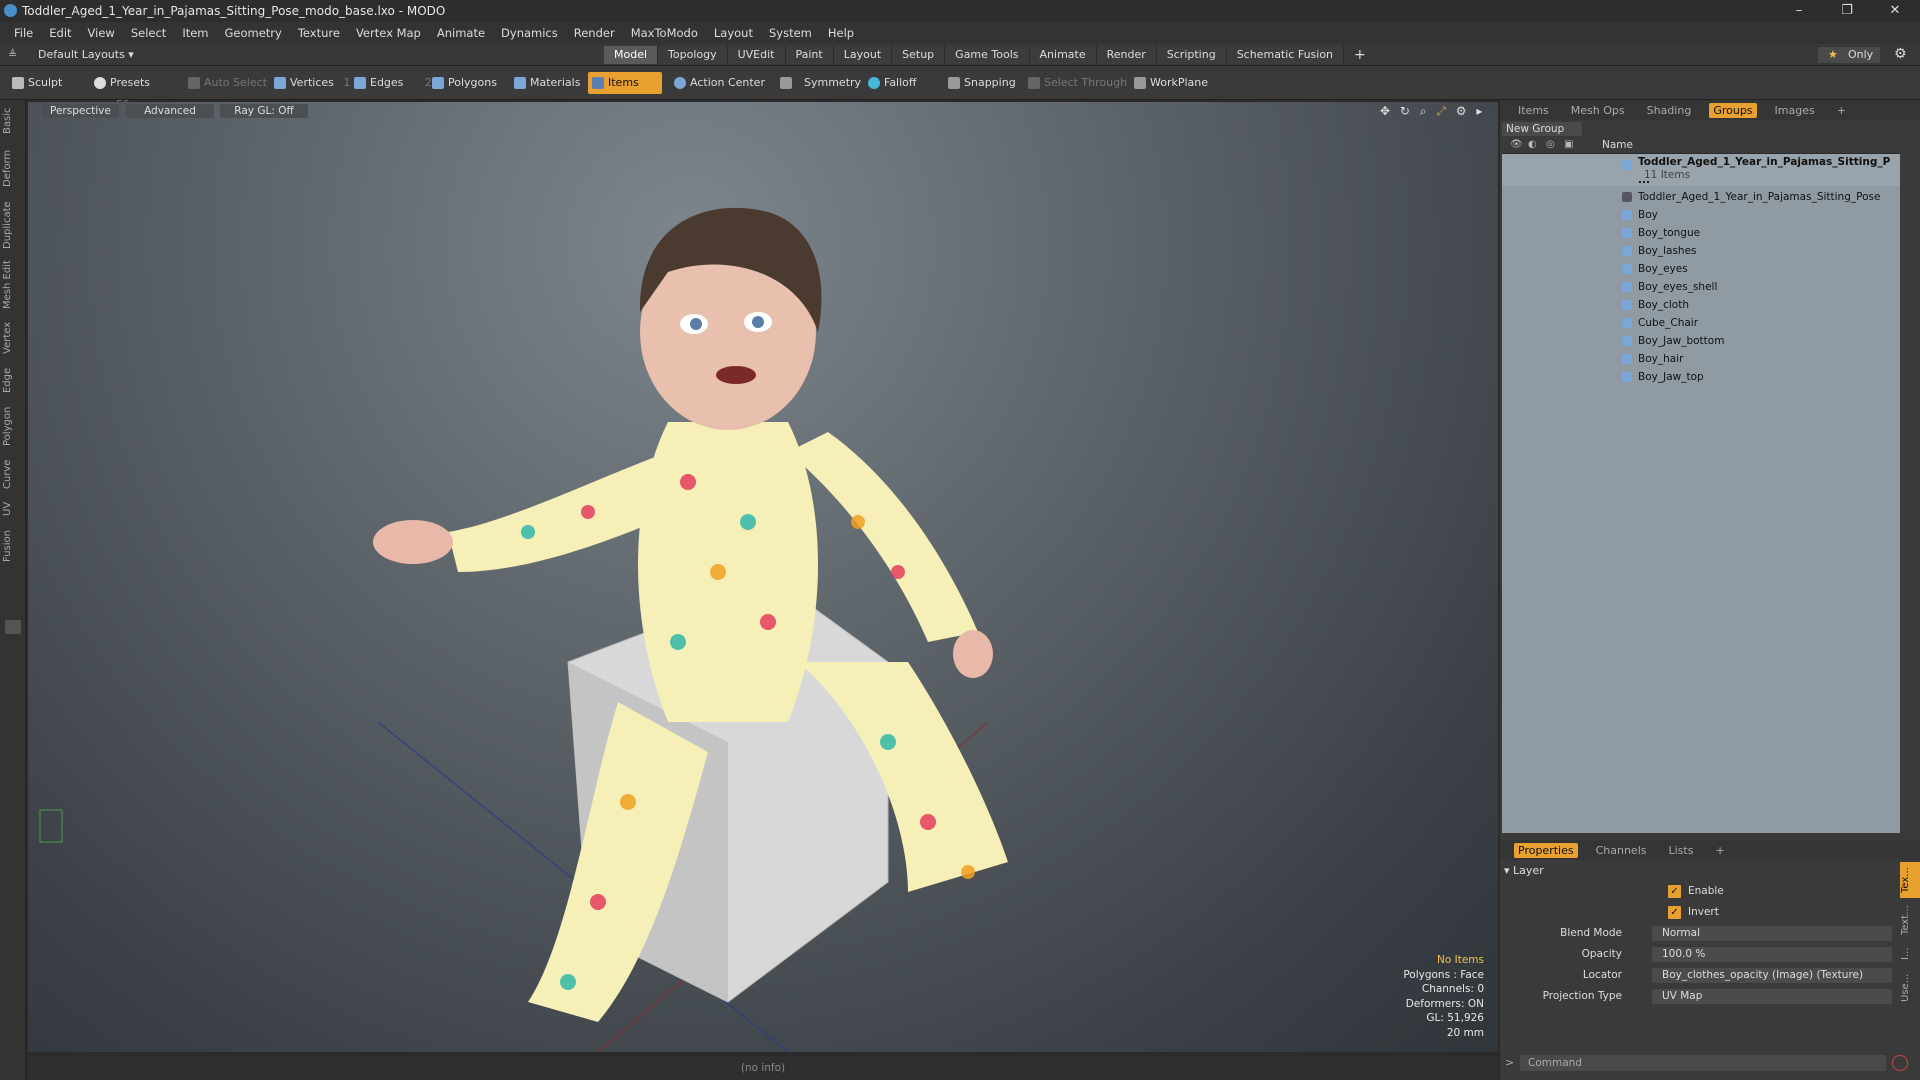 The height and width of the screenshot is (1080, 1920). I want to click on tab-groups: Groups, so click(1733, 110).